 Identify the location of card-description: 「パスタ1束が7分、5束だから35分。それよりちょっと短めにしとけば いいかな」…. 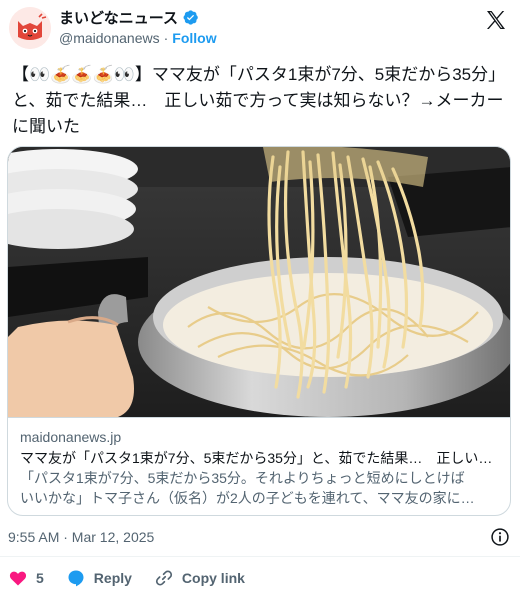
(260, 488).